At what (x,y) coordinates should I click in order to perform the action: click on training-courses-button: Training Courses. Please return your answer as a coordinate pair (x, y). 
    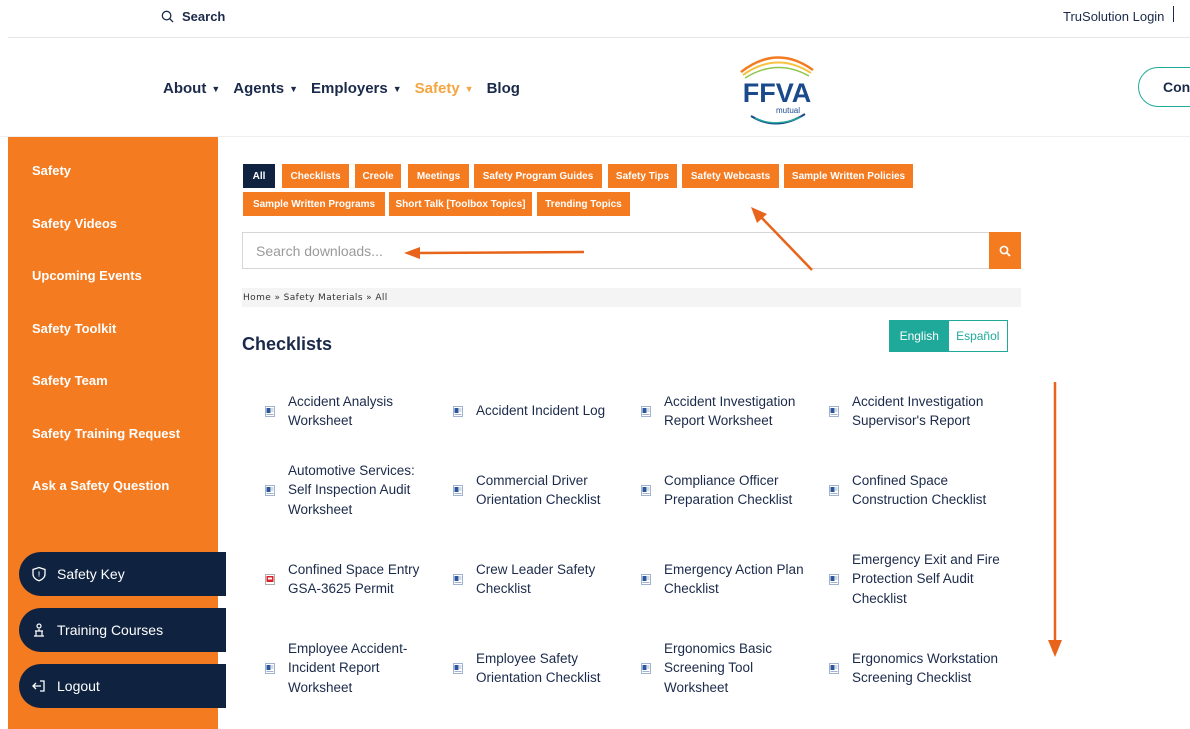
    Looking at the image, I should click on (122, 630).